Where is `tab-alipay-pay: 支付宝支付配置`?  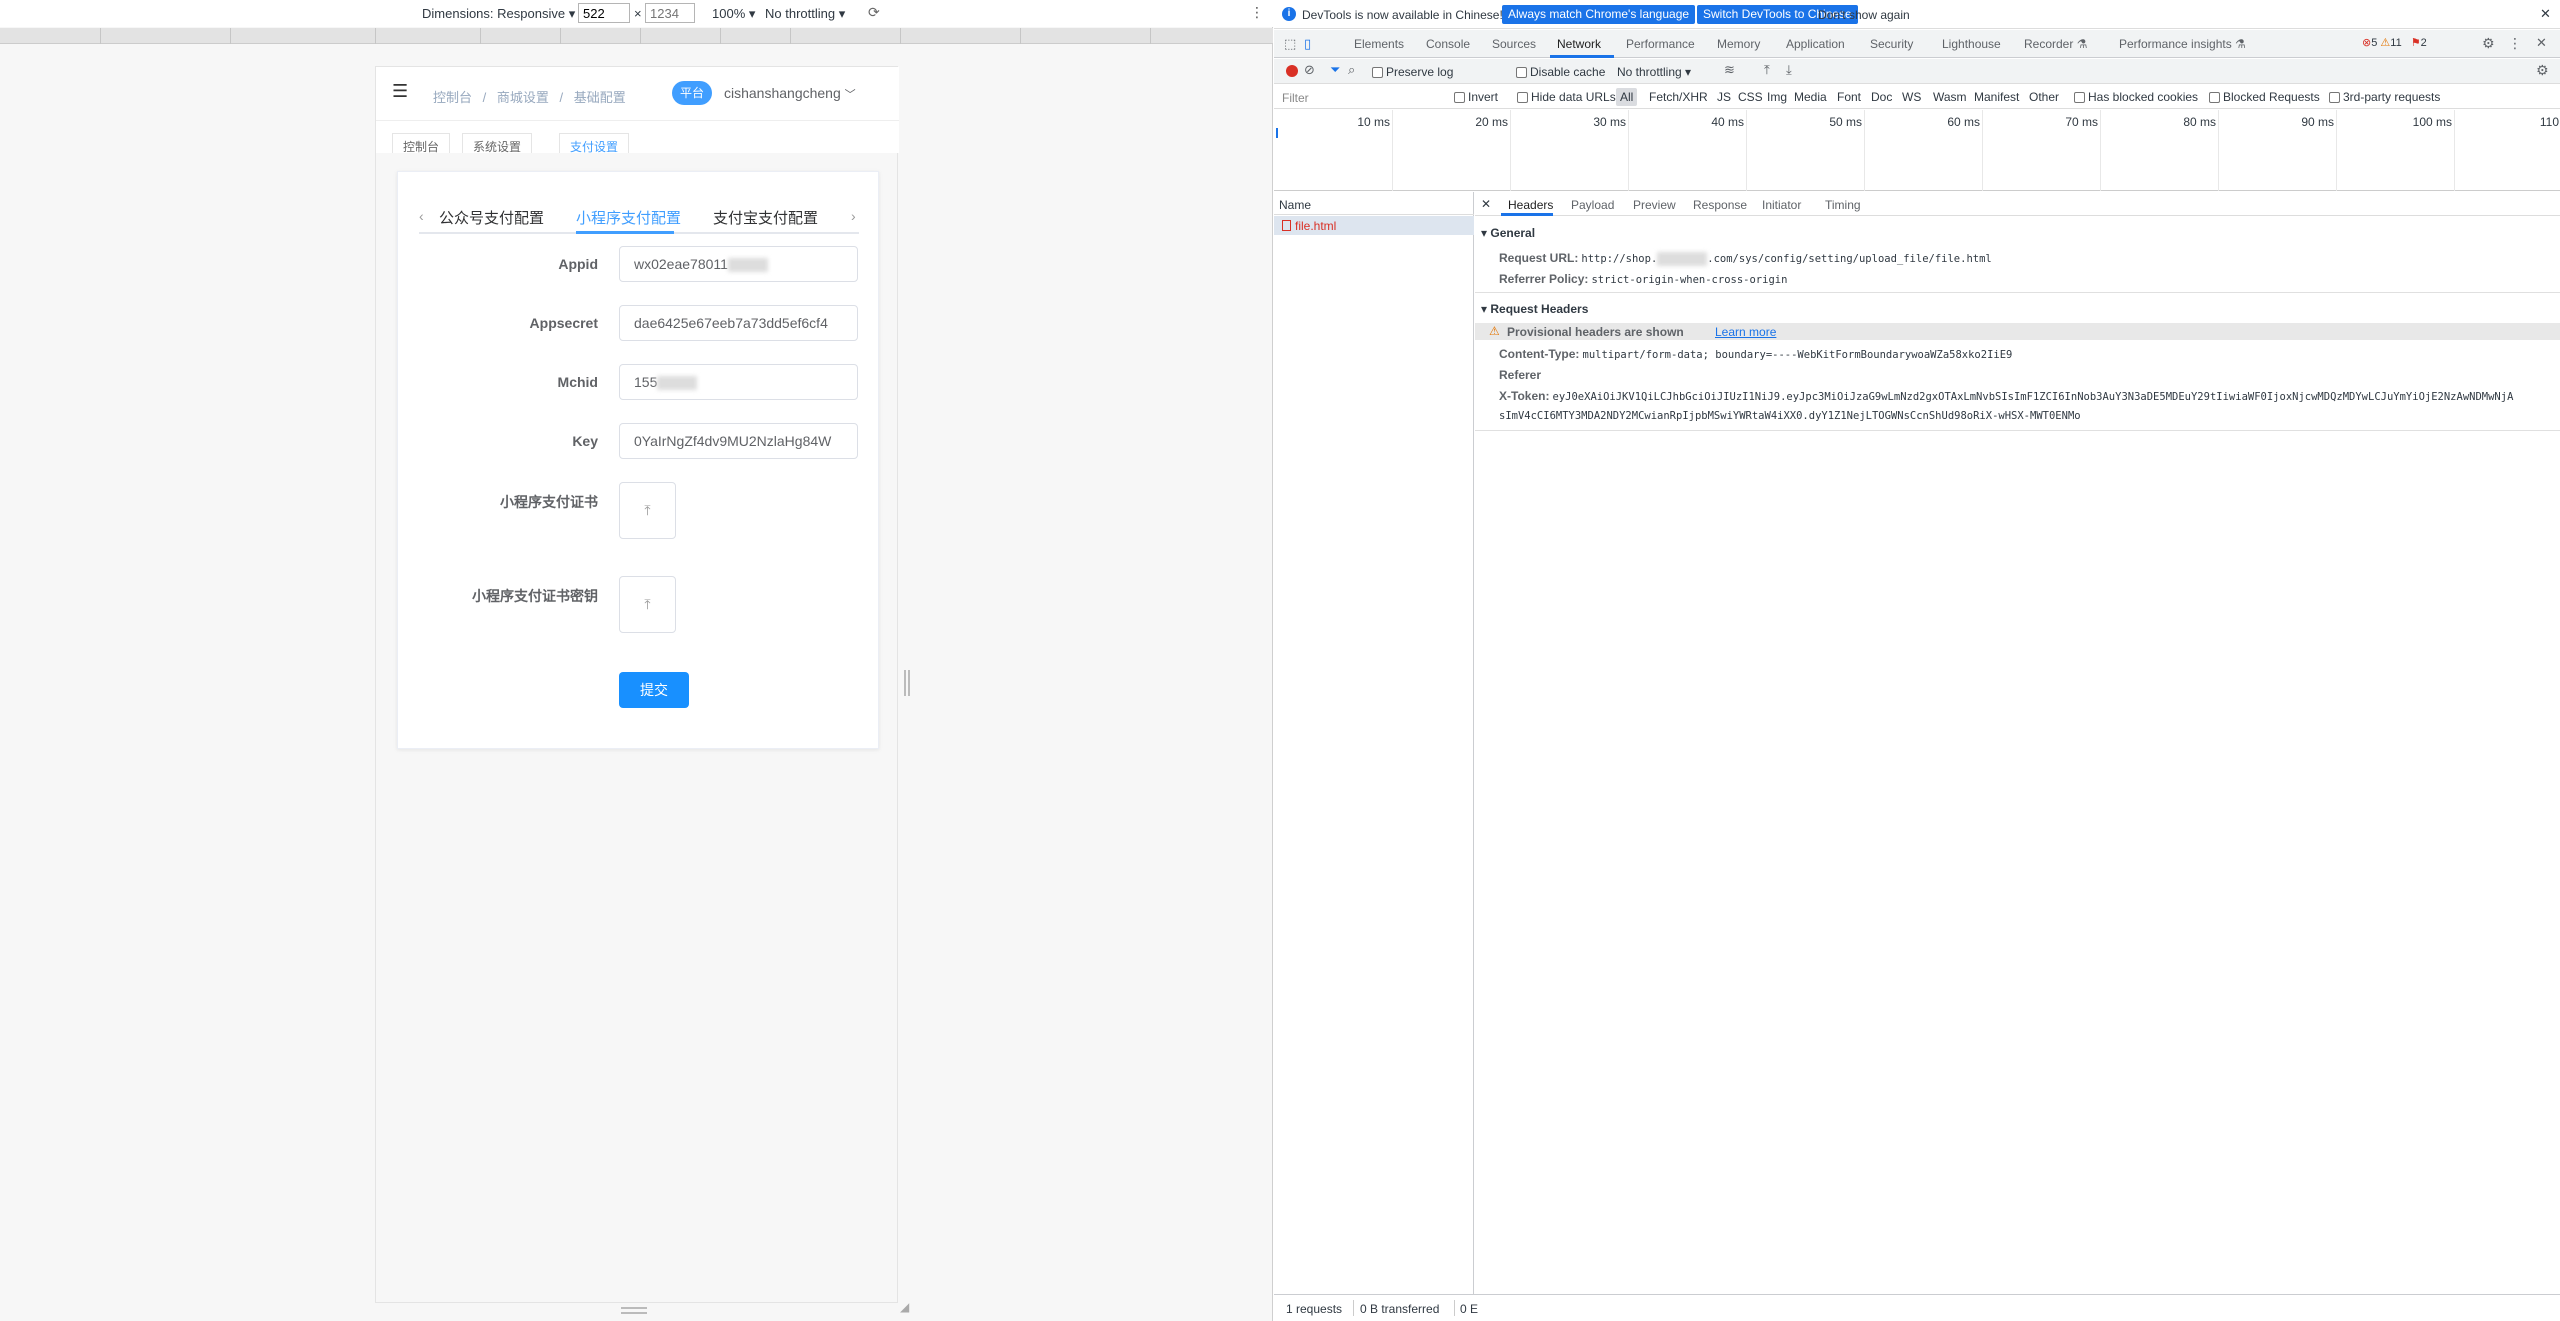 tab-alipay-pay: 支付宝支付配置 is located at coordinates (765, 217).